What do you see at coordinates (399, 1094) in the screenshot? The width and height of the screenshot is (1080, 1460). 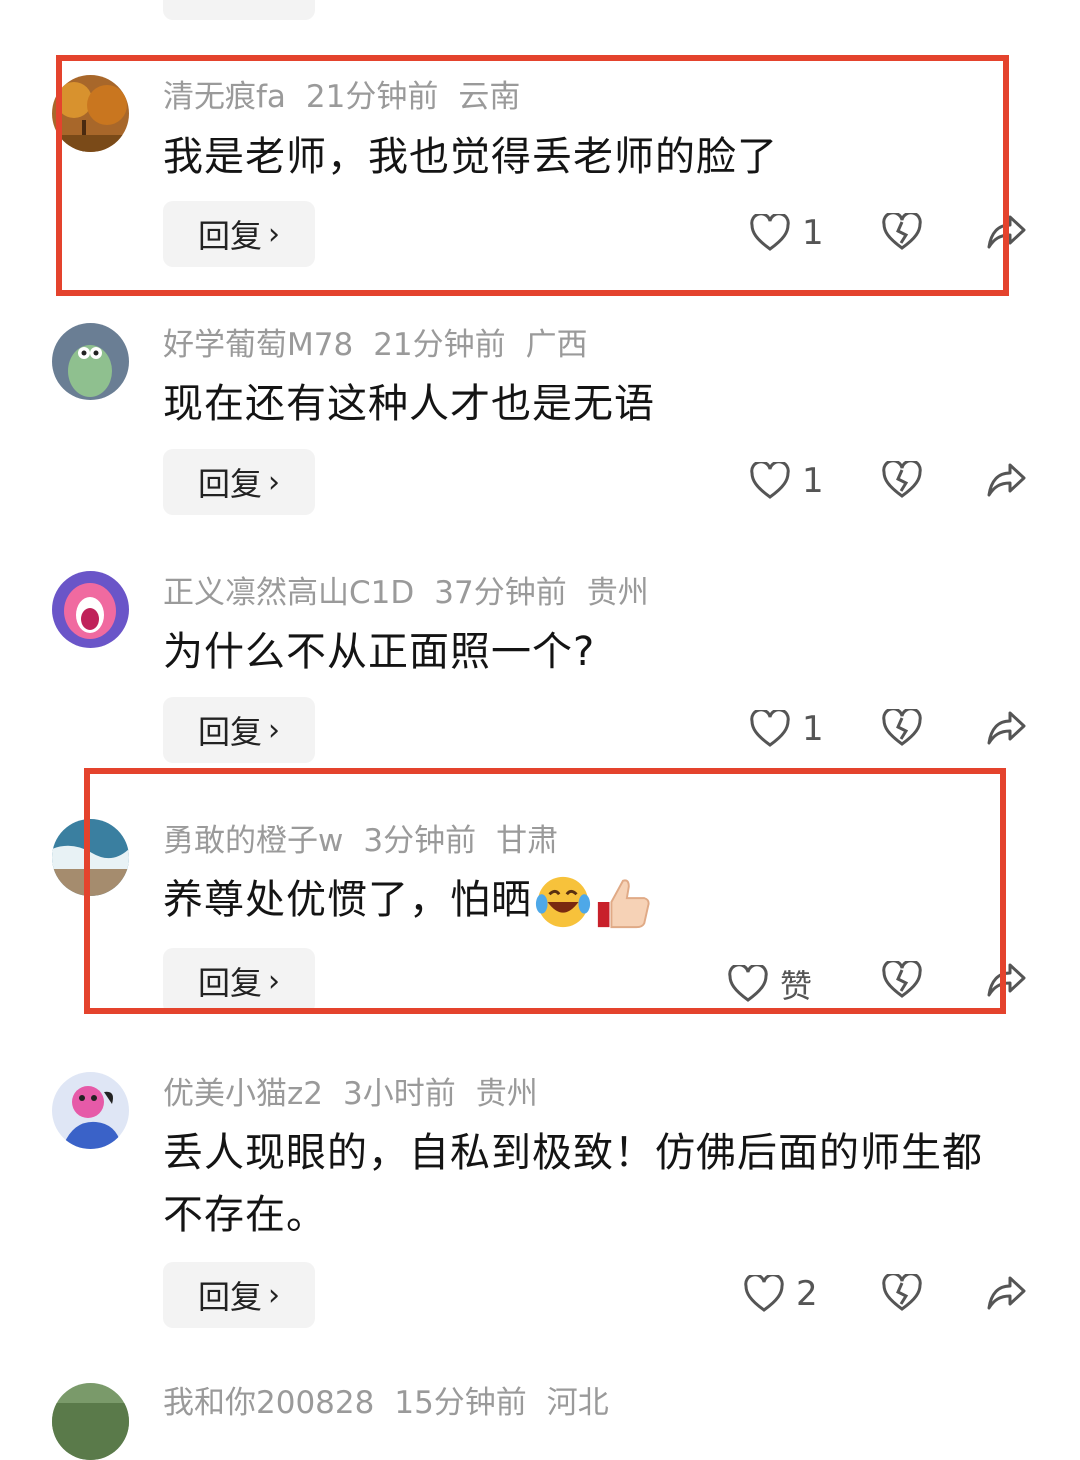 I see `timestamp: 3小时前` at bounding box center [399, 1094].